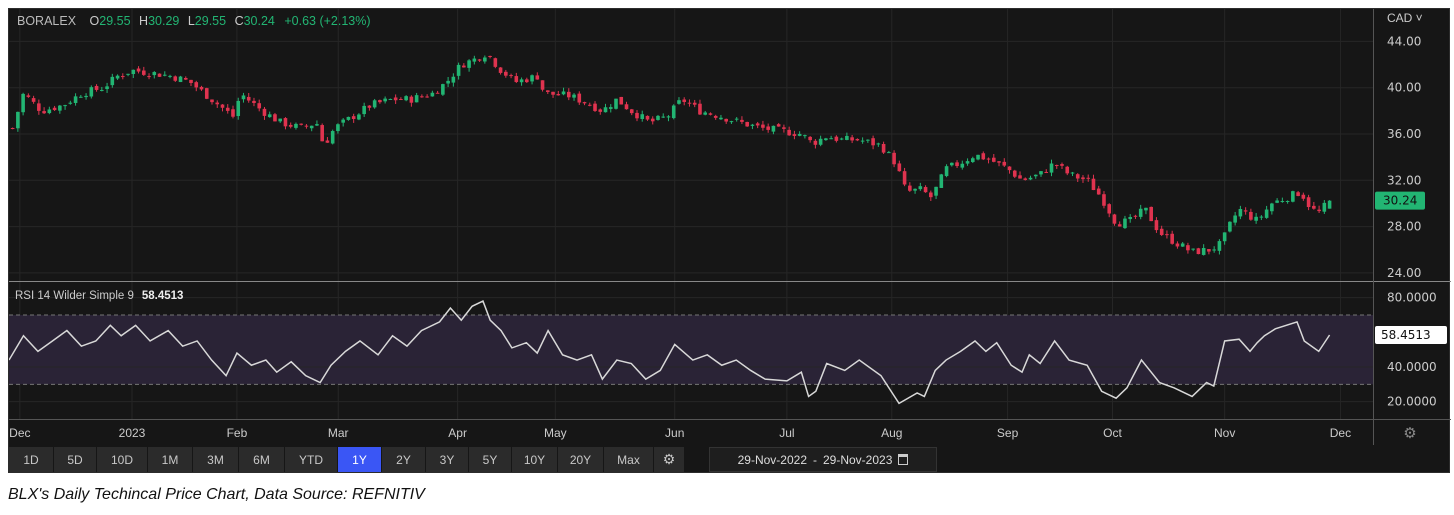  Describe the element at coordinates (1406, 335) in the screenshot. I see `rsi-value-badge: 58.4513` at that location.